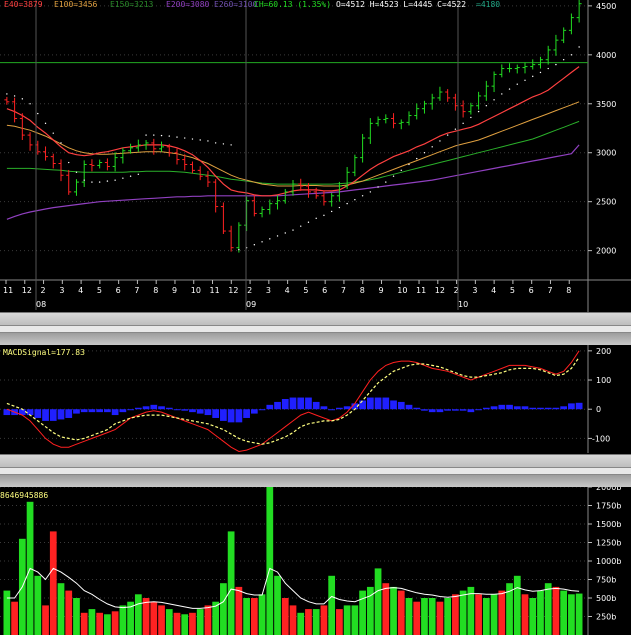 Image resolution: width=631 pixels, height=635 pixels. Describe the element at coordinates (43, 290) in the screenshot. I see `x-day-label: 2` at that location.